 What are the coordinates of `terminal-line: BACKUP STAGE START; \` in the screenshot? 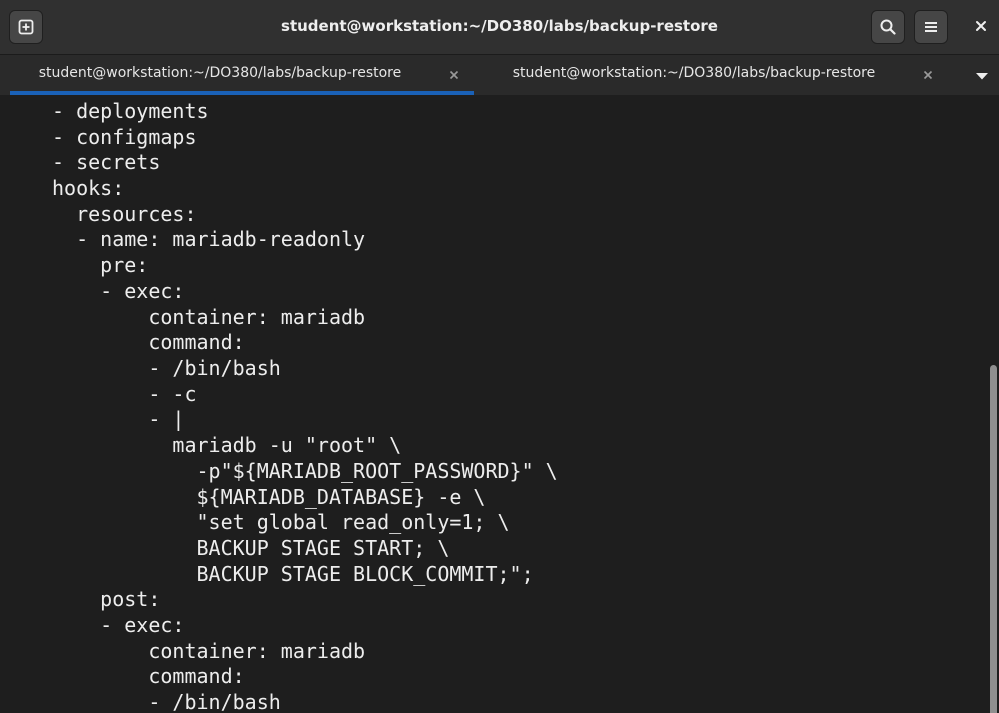 It's located at (251, 548).